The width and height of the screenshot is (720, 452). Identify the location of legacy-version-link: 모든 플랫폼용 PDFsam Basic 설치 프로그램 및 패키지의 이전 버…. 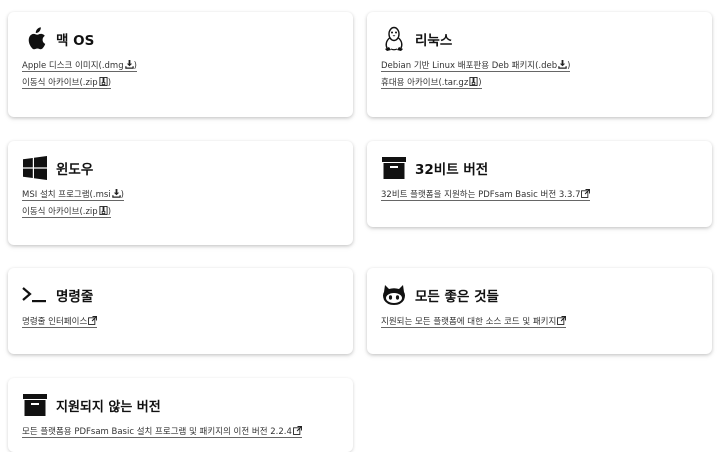
(180, 432).